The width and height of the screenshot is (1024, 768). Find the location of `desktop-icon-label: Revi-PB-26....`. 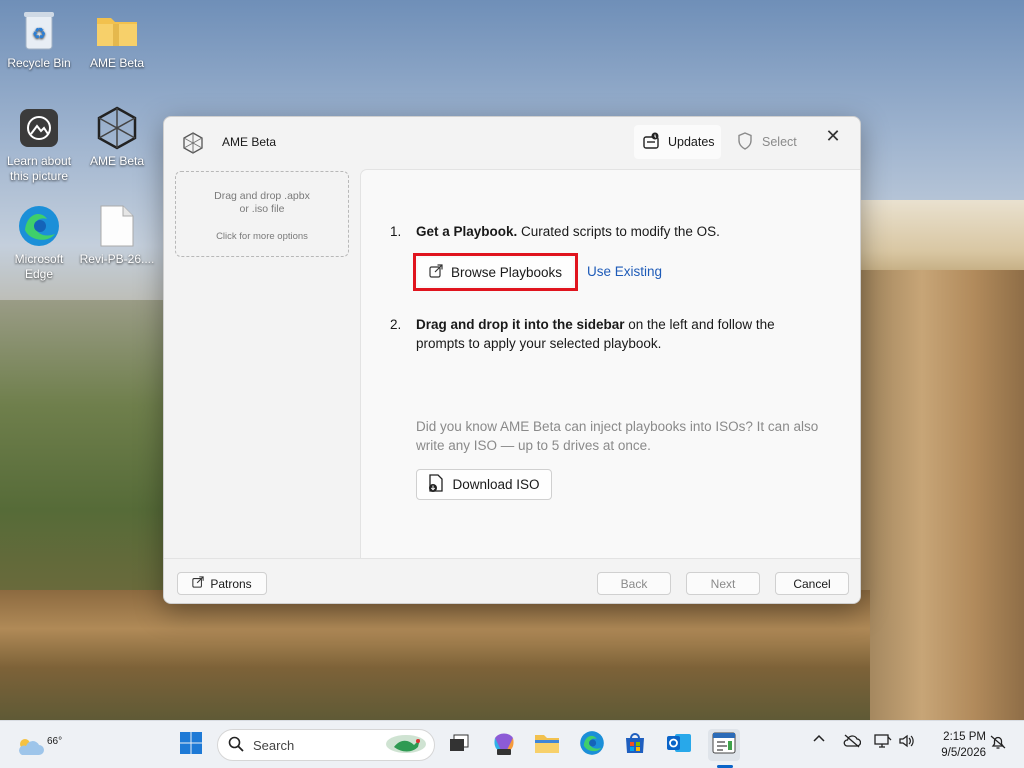

desktop-icon-label: Revi-PB-26.... is located at coordinates (117, 259).